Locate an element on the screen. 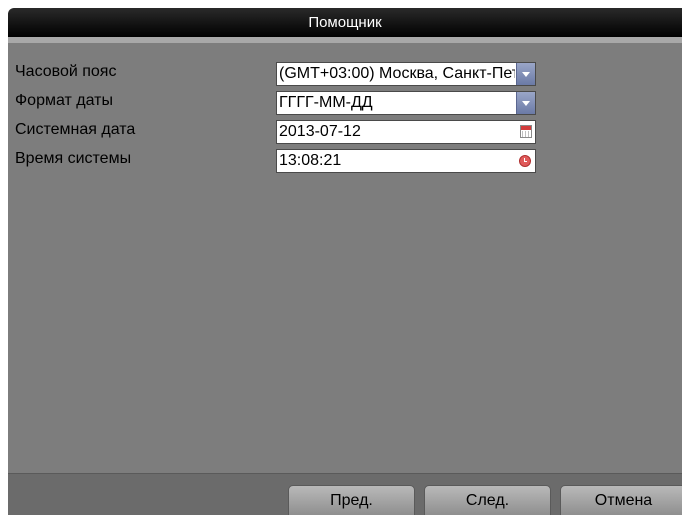  clock-icon is located at coordinates (525, 161).